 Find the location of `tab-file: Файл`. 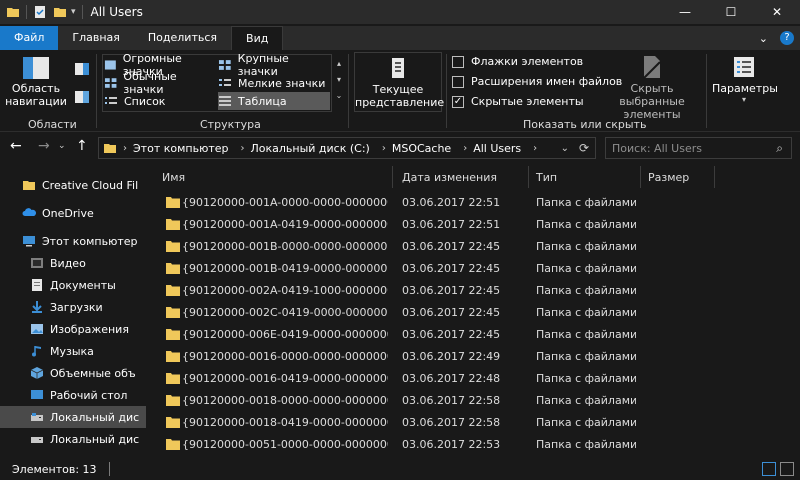

tab-file: Файл is located at coordinates (29, 38).